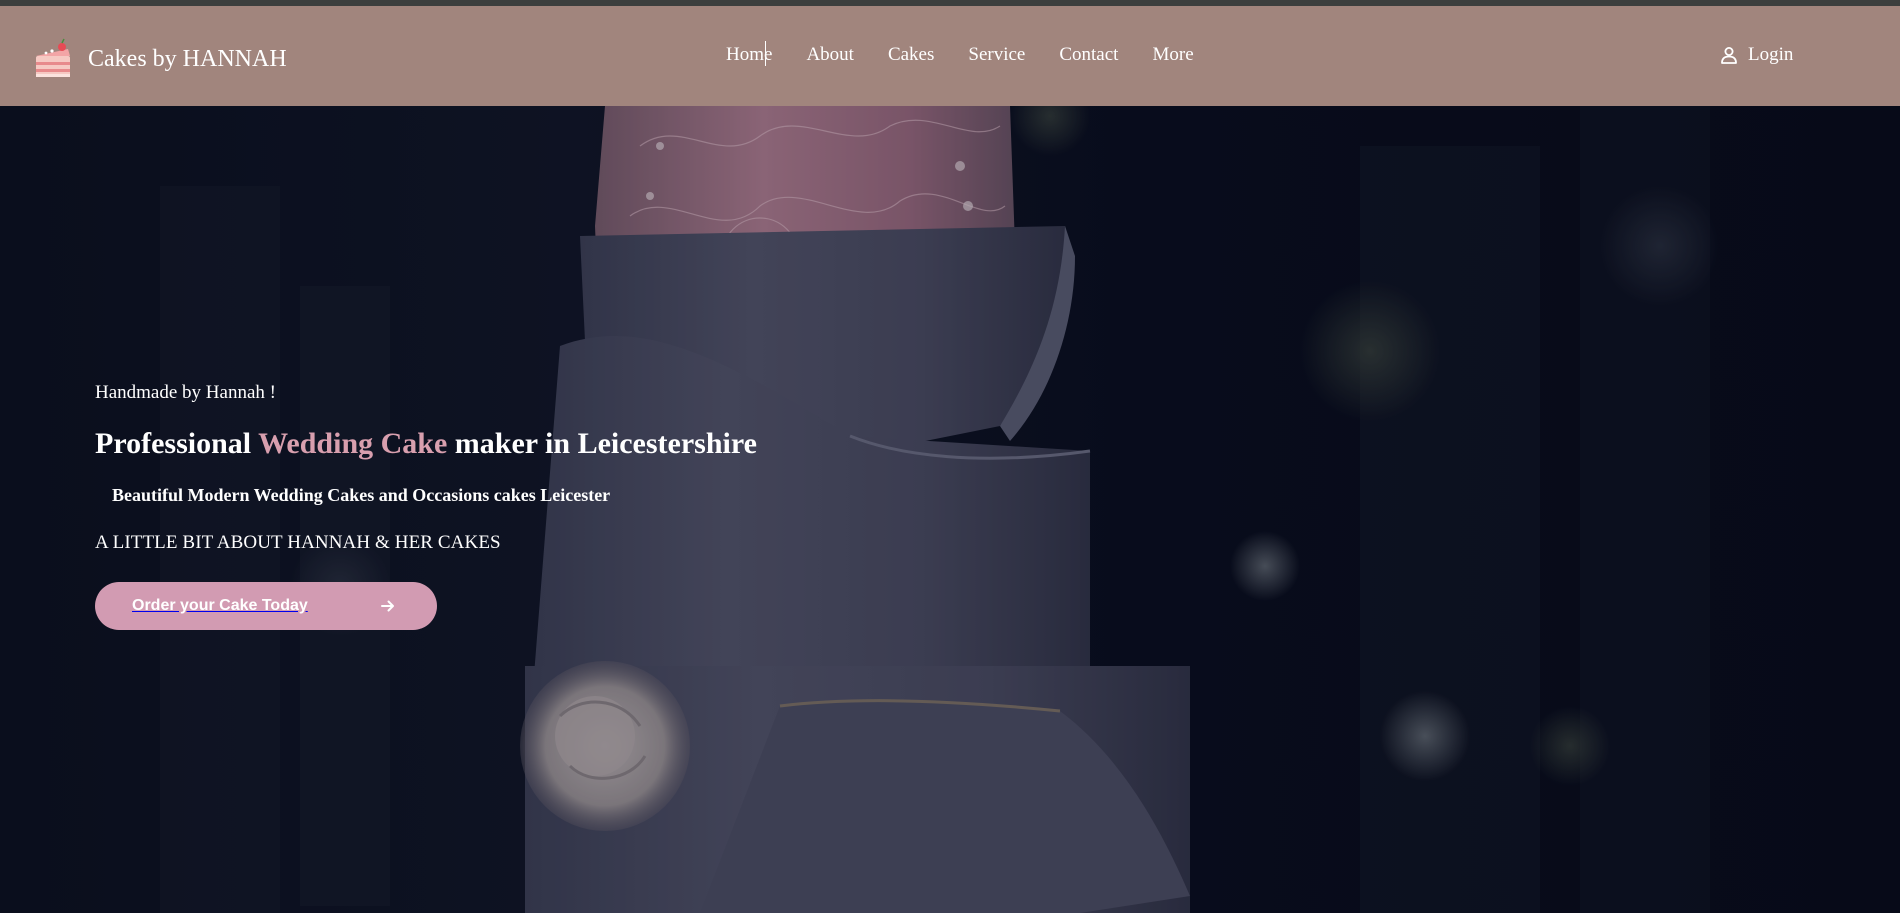  I want to click on headline-suffix: maker in Leicestershire, so click(602, 443).